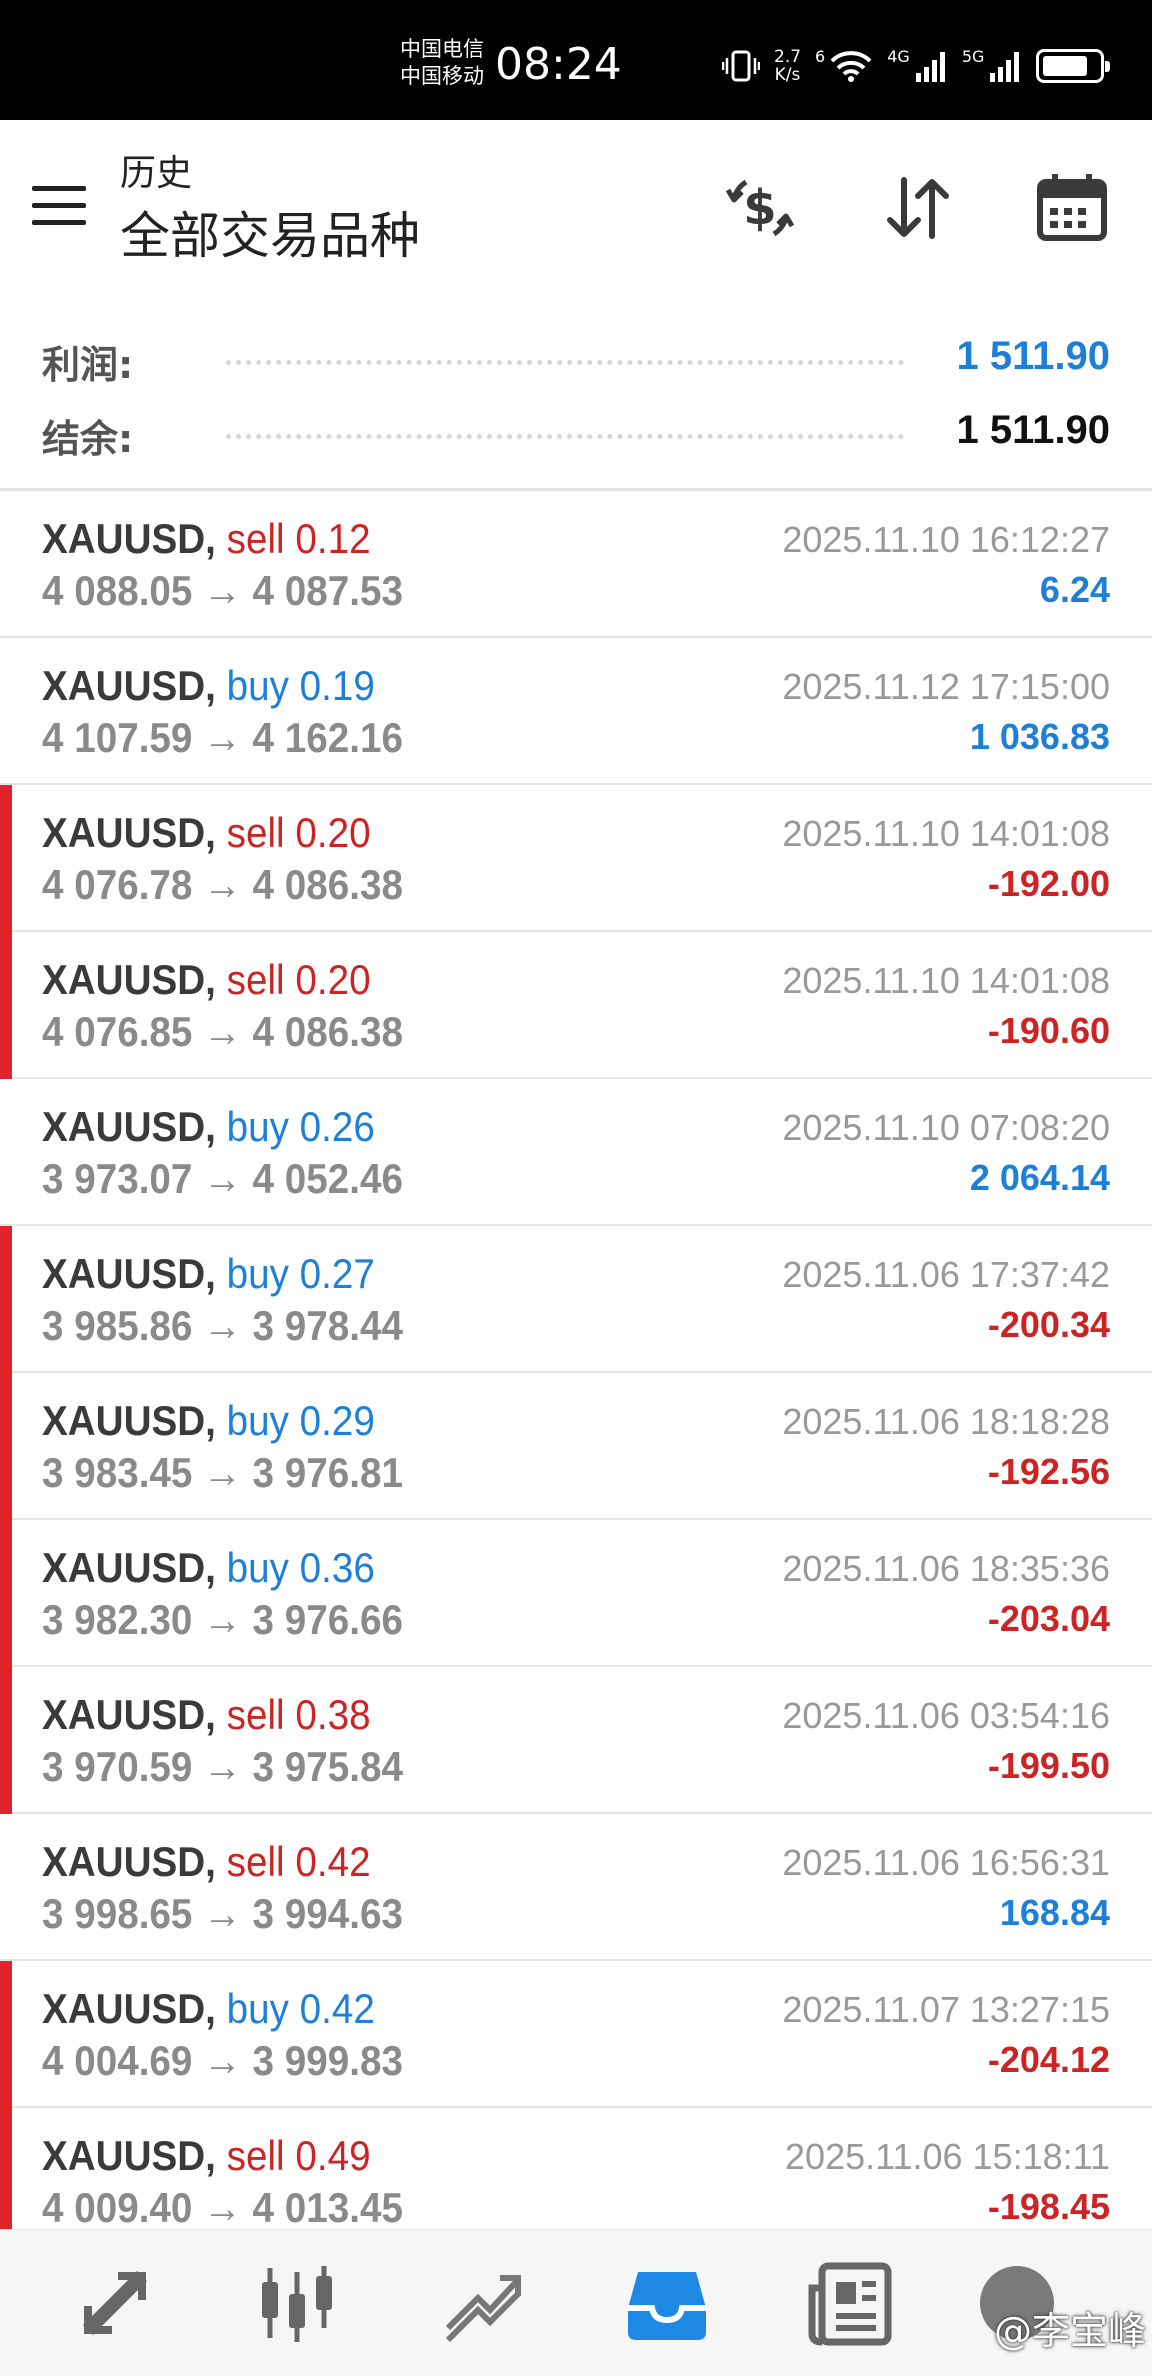 Image resolution: width=1152 pixels, height=2376 pixels. Describe the element at coordinates (1065, 66) in the screenshot. I see `battery-level` at that location.